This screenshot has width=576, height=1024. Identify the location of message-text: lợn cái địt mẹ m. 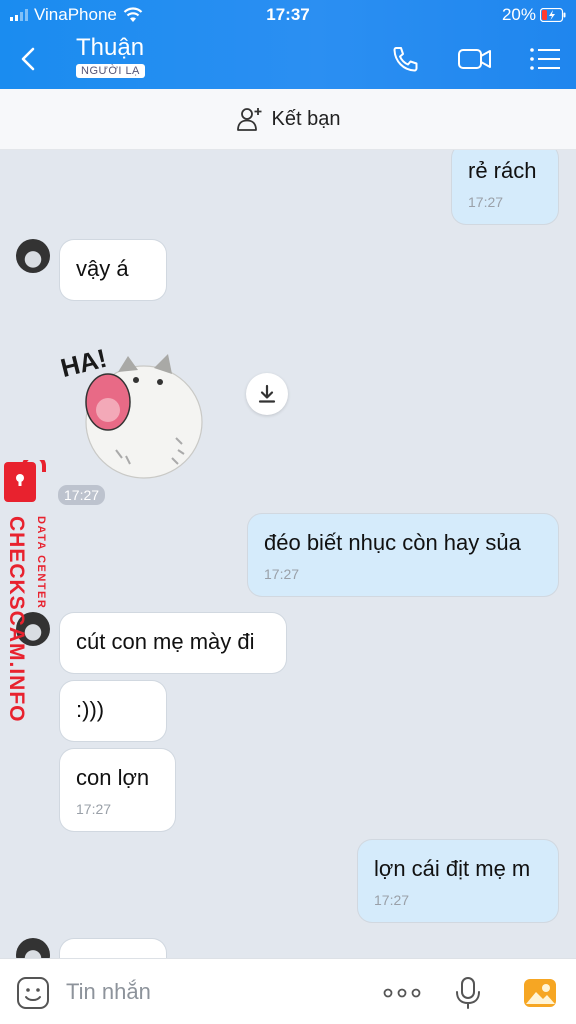
(452, 868).